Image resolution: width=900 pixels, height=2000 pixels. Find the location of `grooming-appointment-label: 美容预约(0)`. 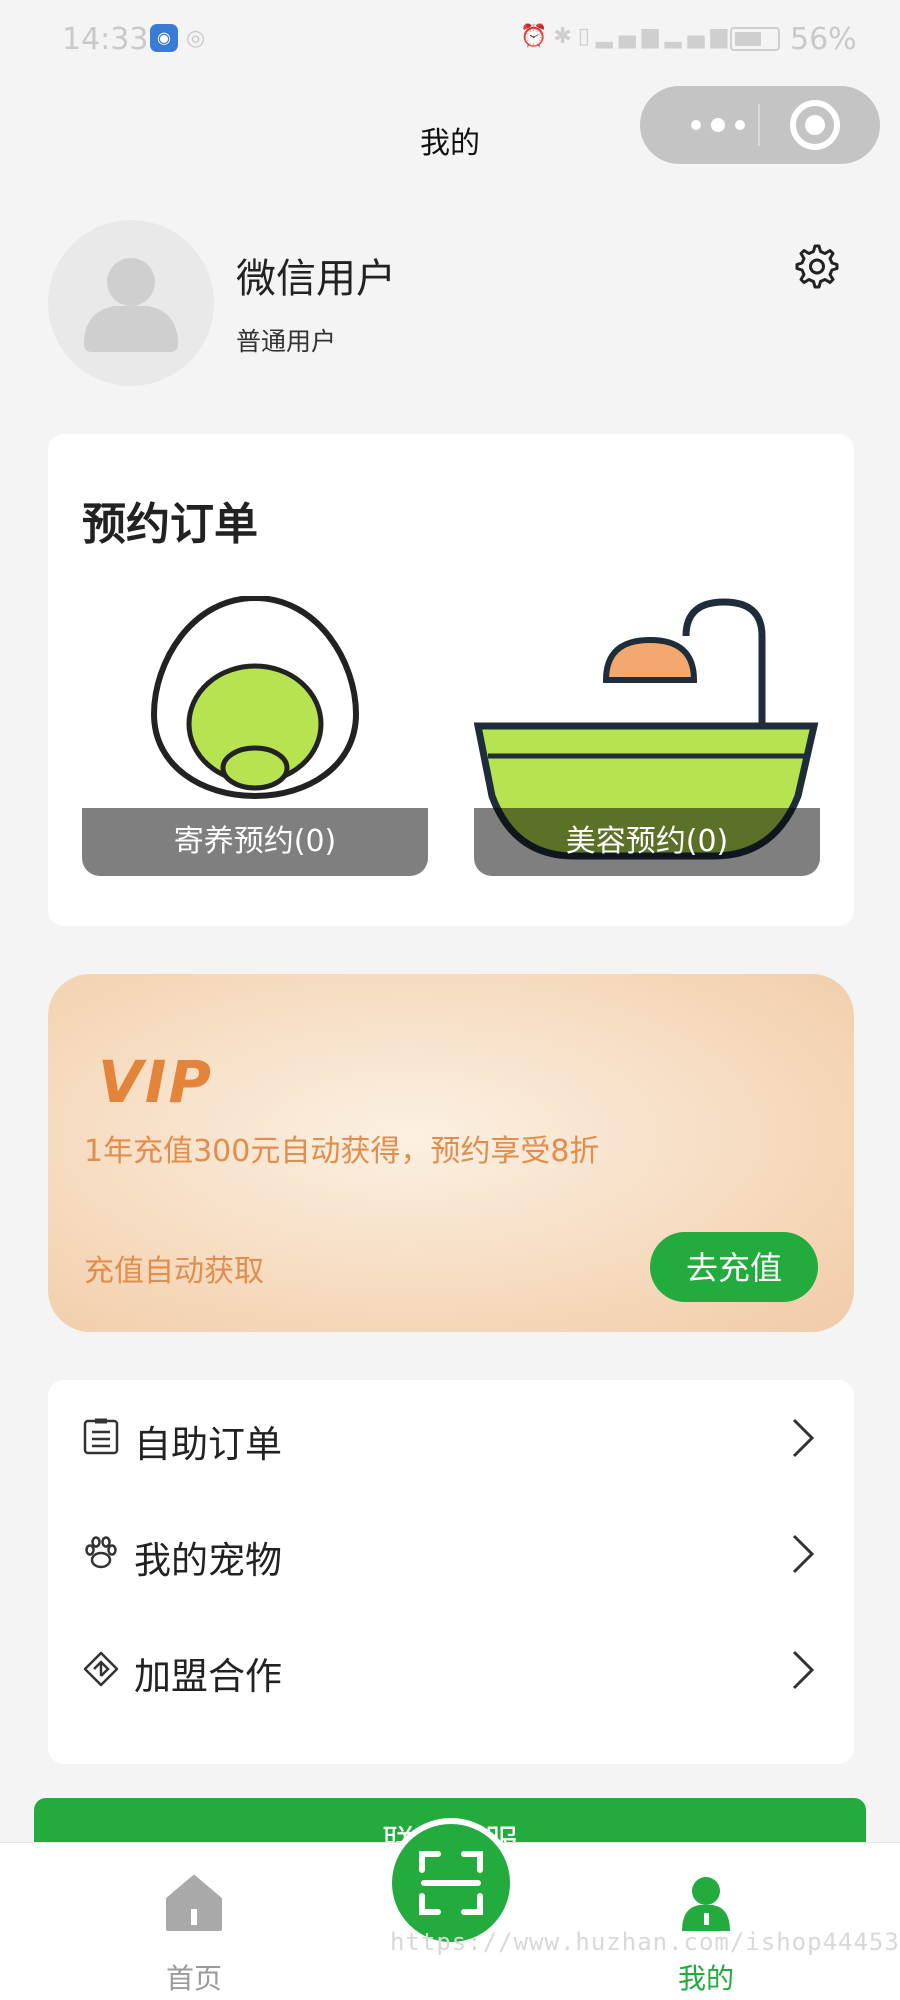

grooming-appointment-label: 美容预约(0) is located at coordinates (647, 842).